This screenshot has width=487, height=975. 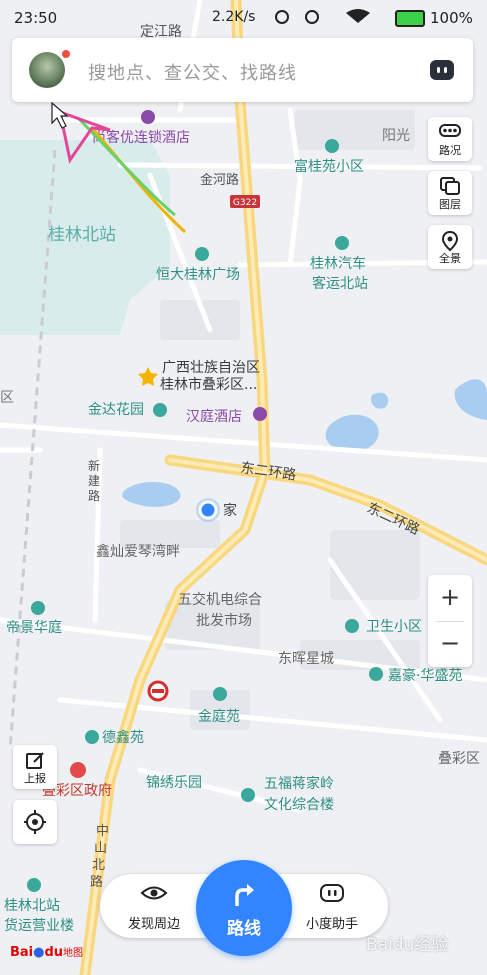 I want to click on label-jinda: 金达花园, so click(x=116, y=410).